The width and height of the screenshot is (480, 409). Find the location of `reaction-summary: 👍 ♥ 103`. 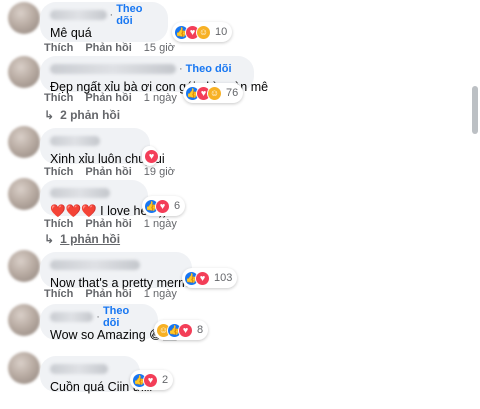

reaction-summary: 👍 ♥ 103 is located at coordinates (210, 278).